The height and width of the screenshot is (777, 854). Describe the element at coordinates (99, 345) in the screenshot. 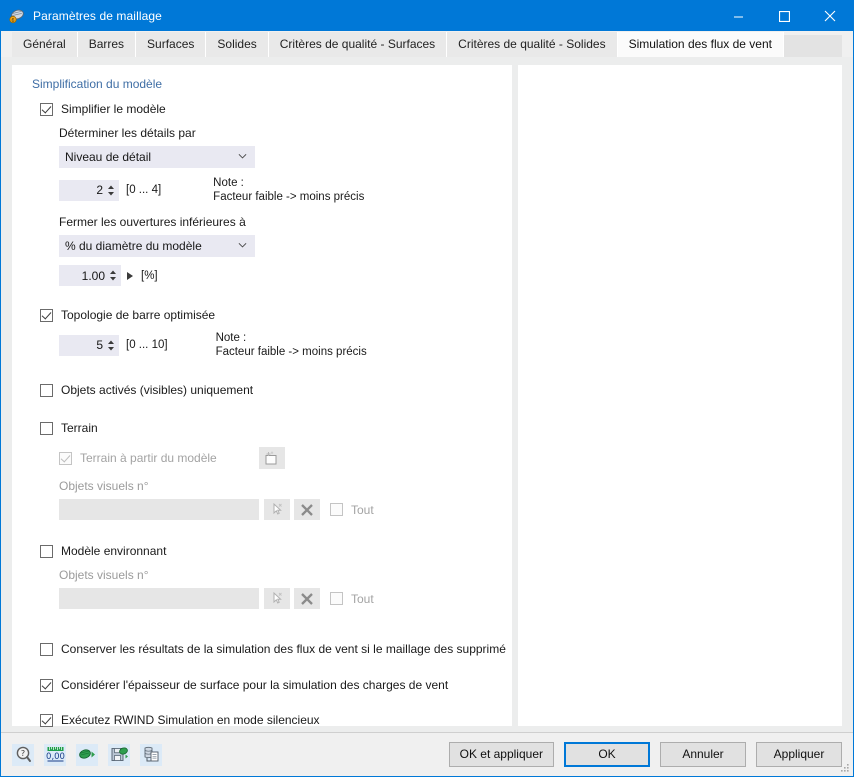

I see `optimized-topology-value: 5` at that location.